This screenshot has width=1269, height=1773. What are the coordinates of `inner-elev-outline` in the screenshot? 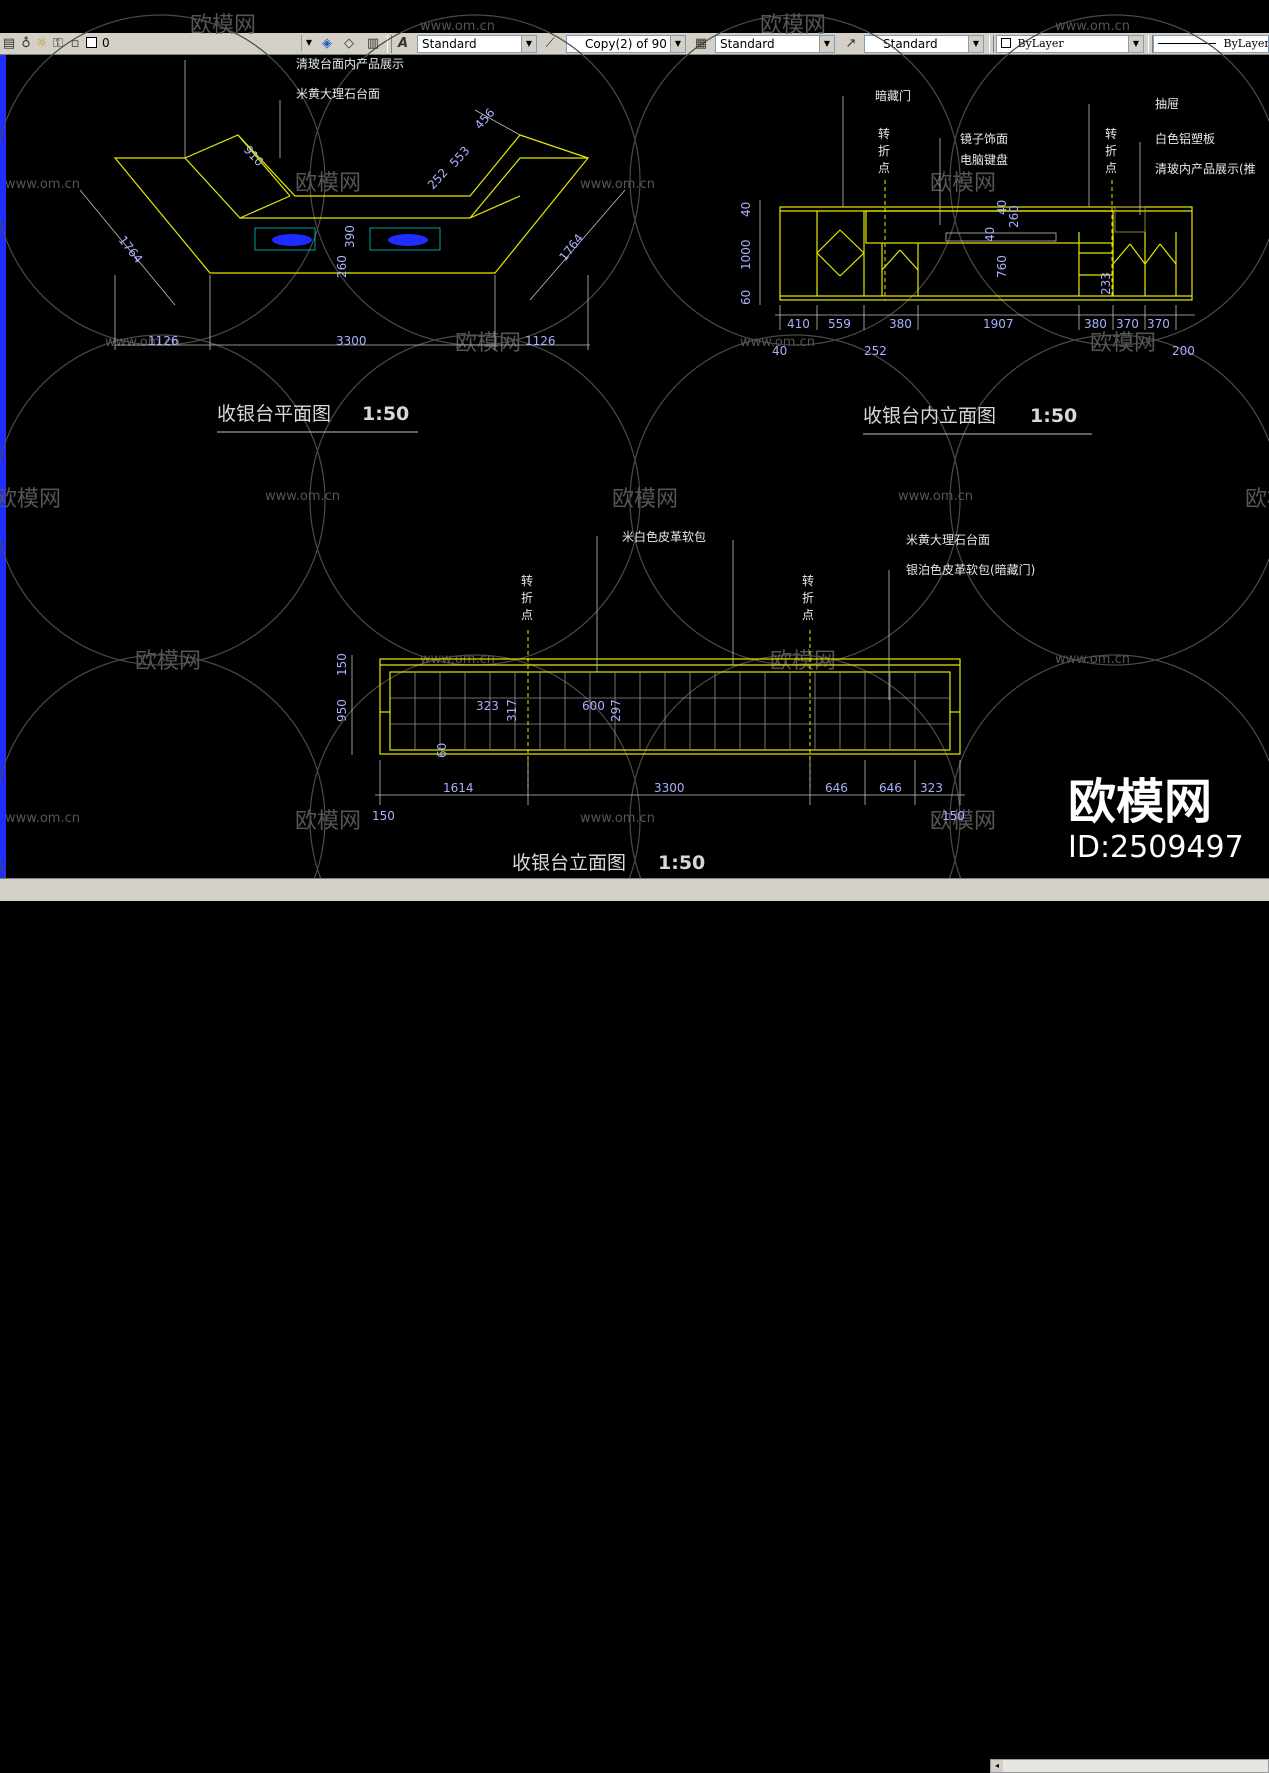 It's located at (986, 253).